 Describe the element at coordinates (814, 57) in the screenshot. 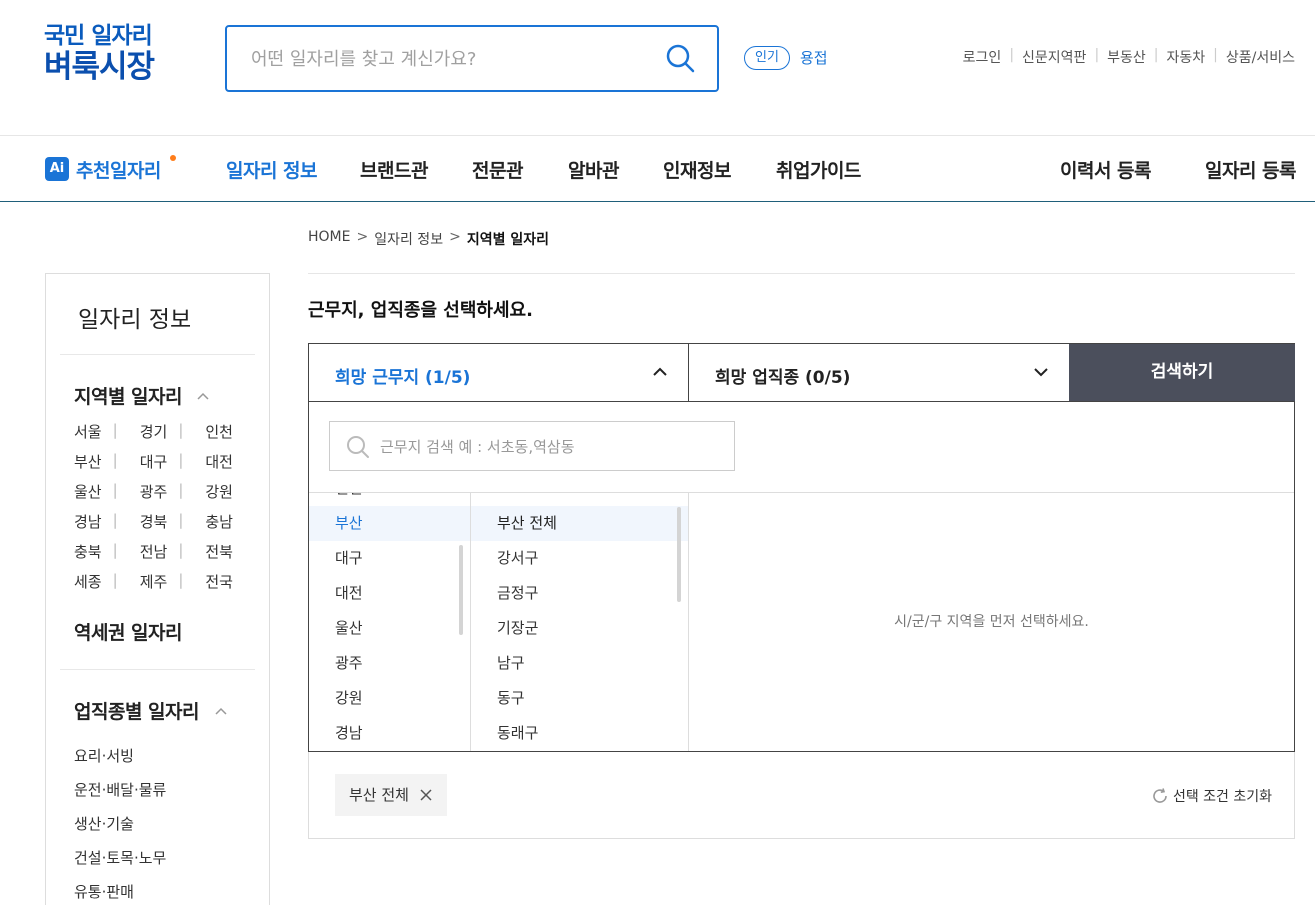

I see `popular-keyword: 용접` at that location.